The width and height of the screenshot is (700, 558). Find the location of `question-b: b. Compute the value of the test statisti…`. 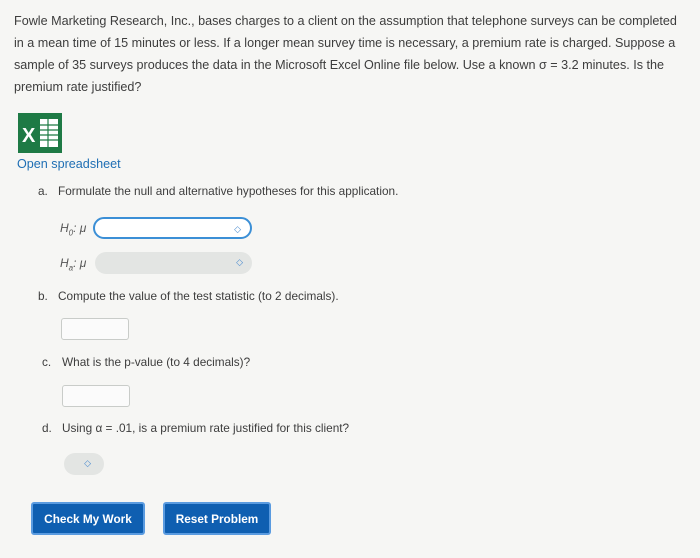

question-b: b. Compute the value of the test statisti… is located at coordinates (188, 296).